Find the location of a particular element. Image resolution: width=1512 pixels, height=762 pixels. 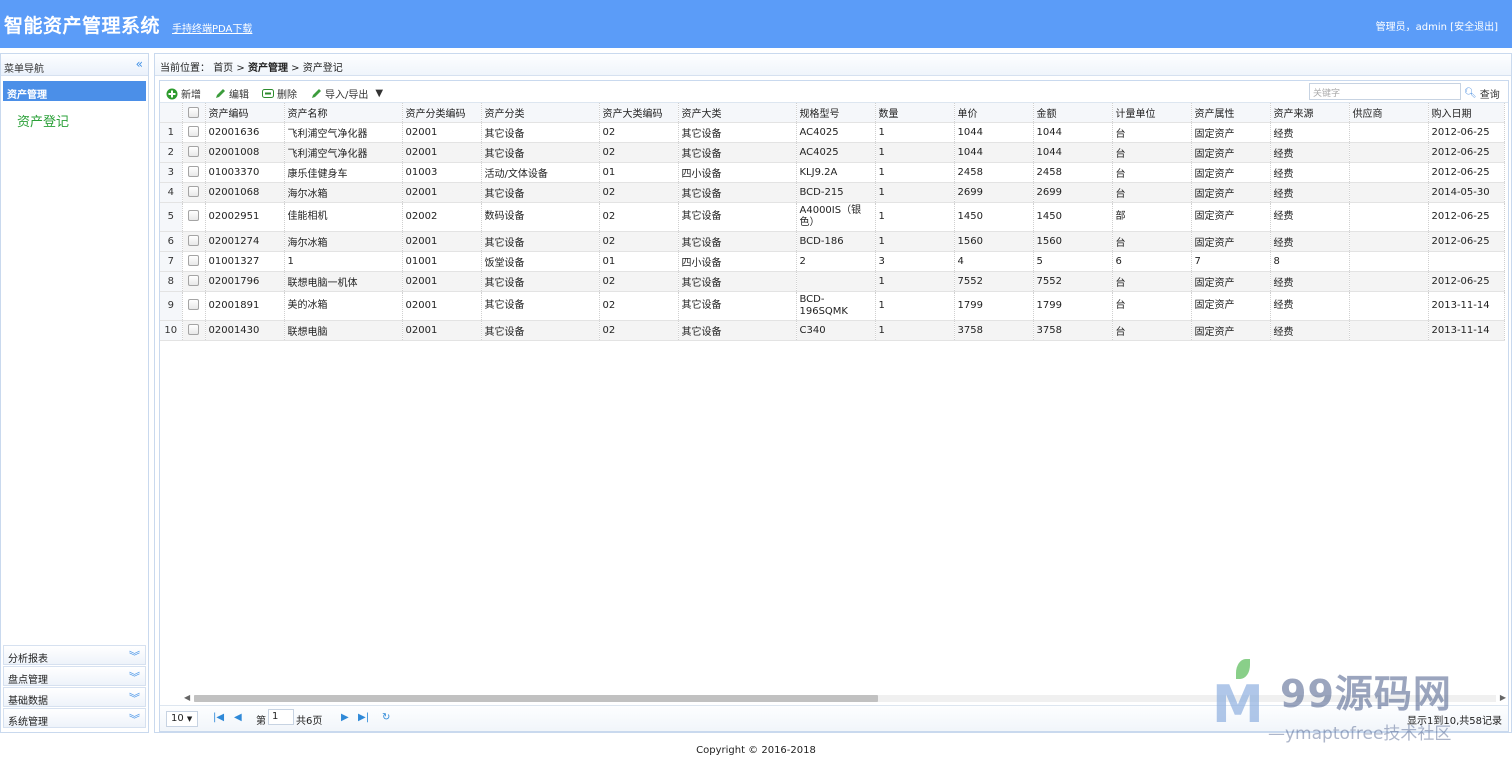

sidebar-panel-reports: 分析报表 ︾ is located at coordinates (74, 655).